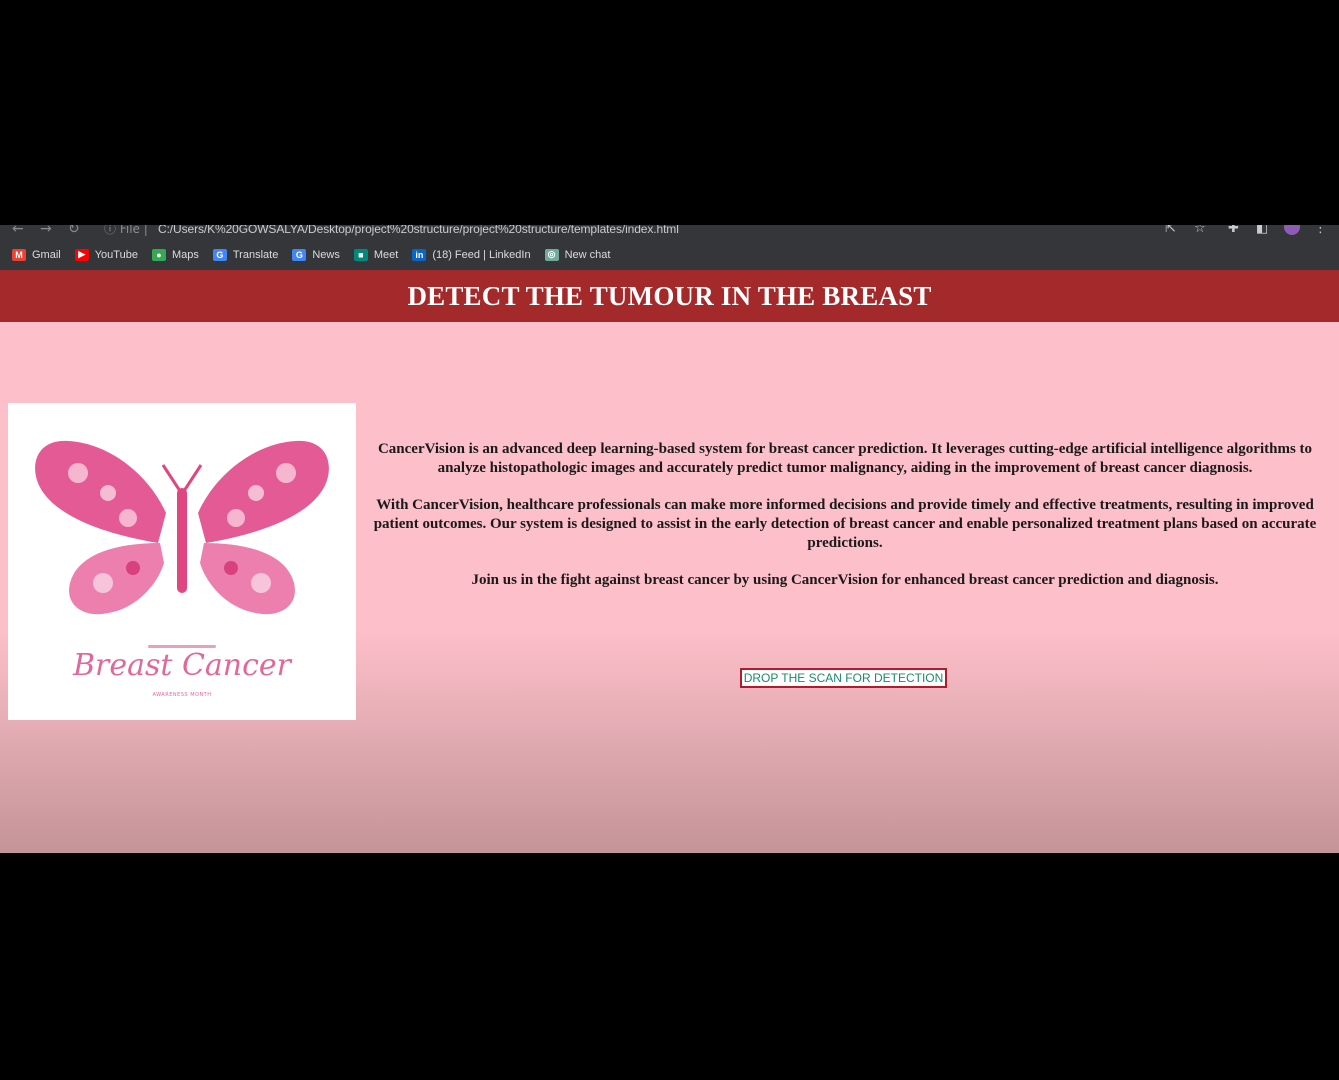 The height and width of the screenshot is (1080, 1339). Describe the element at coordinates (1200, 230) in the screenshot. I see `bookmark-star-icon: ☆` at that location.